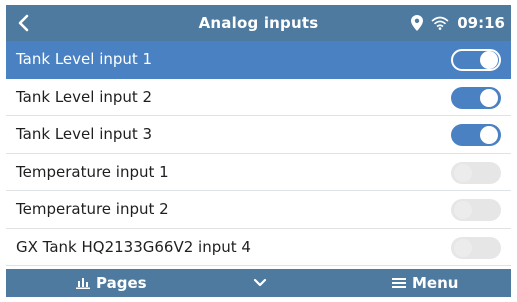 This screenshot has width=517, height=302. What do you see at coordinates (440, 23) in the screenshot?
I see `wifi-icon` at bounding box center [440, 23].